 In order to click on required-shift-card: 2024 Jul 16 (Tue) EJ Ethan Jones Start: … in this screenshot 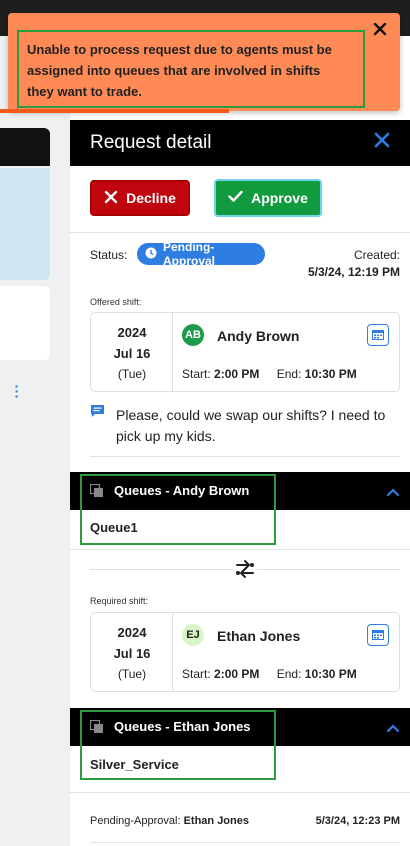, I will do `click(245, 652)`.